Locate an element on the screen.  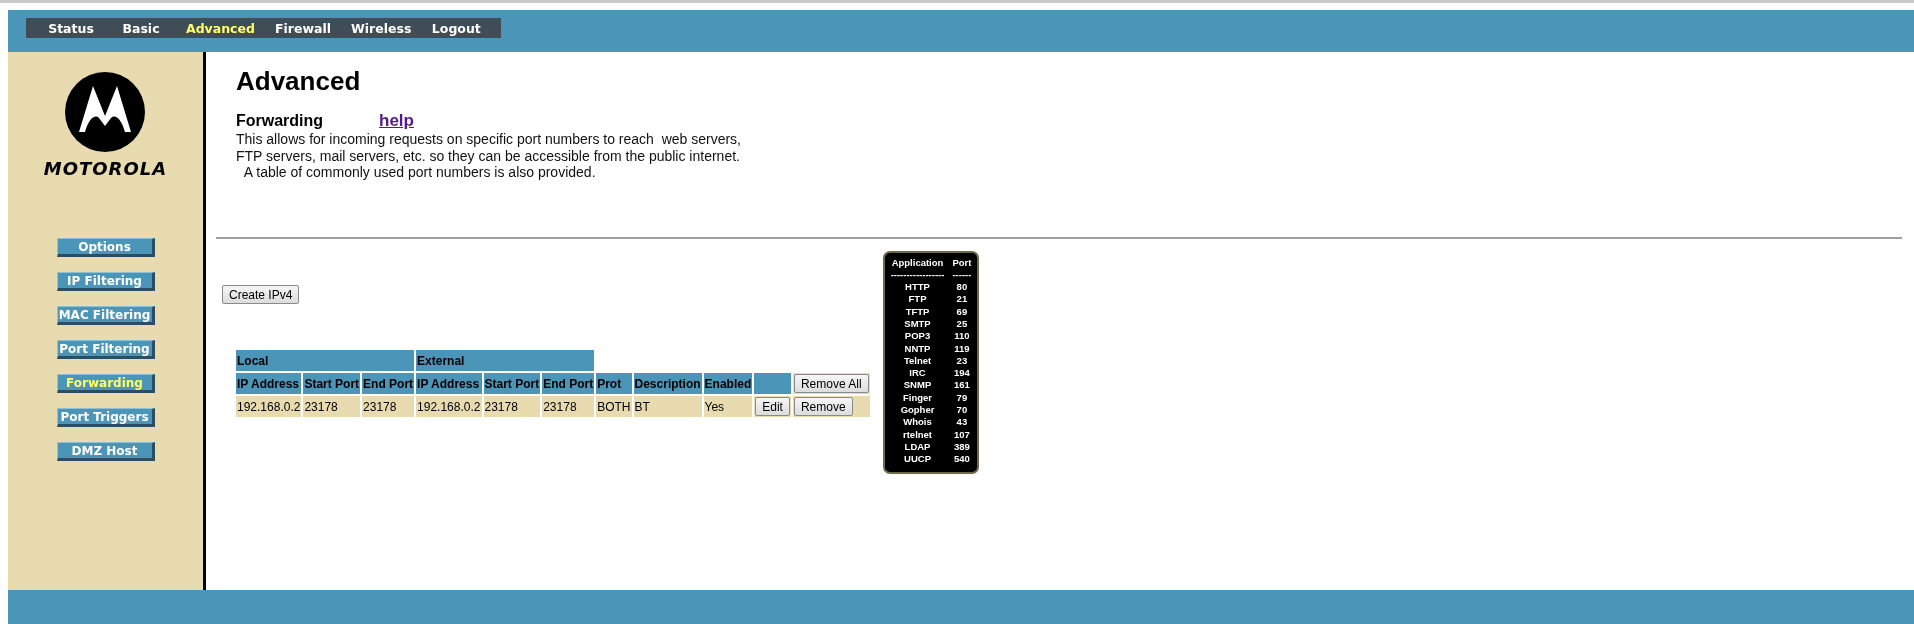
group-header: Local is located at coordinates (325, 360).